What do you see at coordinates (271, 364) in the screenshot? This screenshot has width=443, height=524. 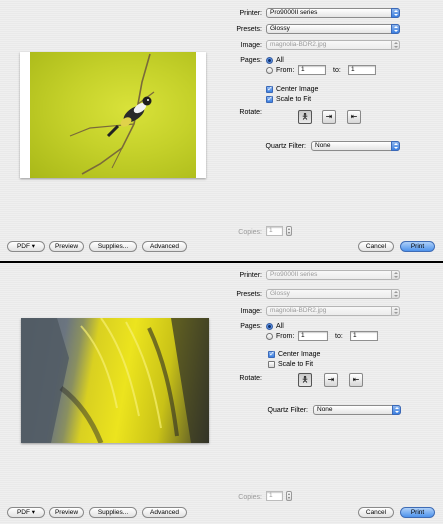 I see `scale-to-fit-checkbox` at bounding box center [271, 364].